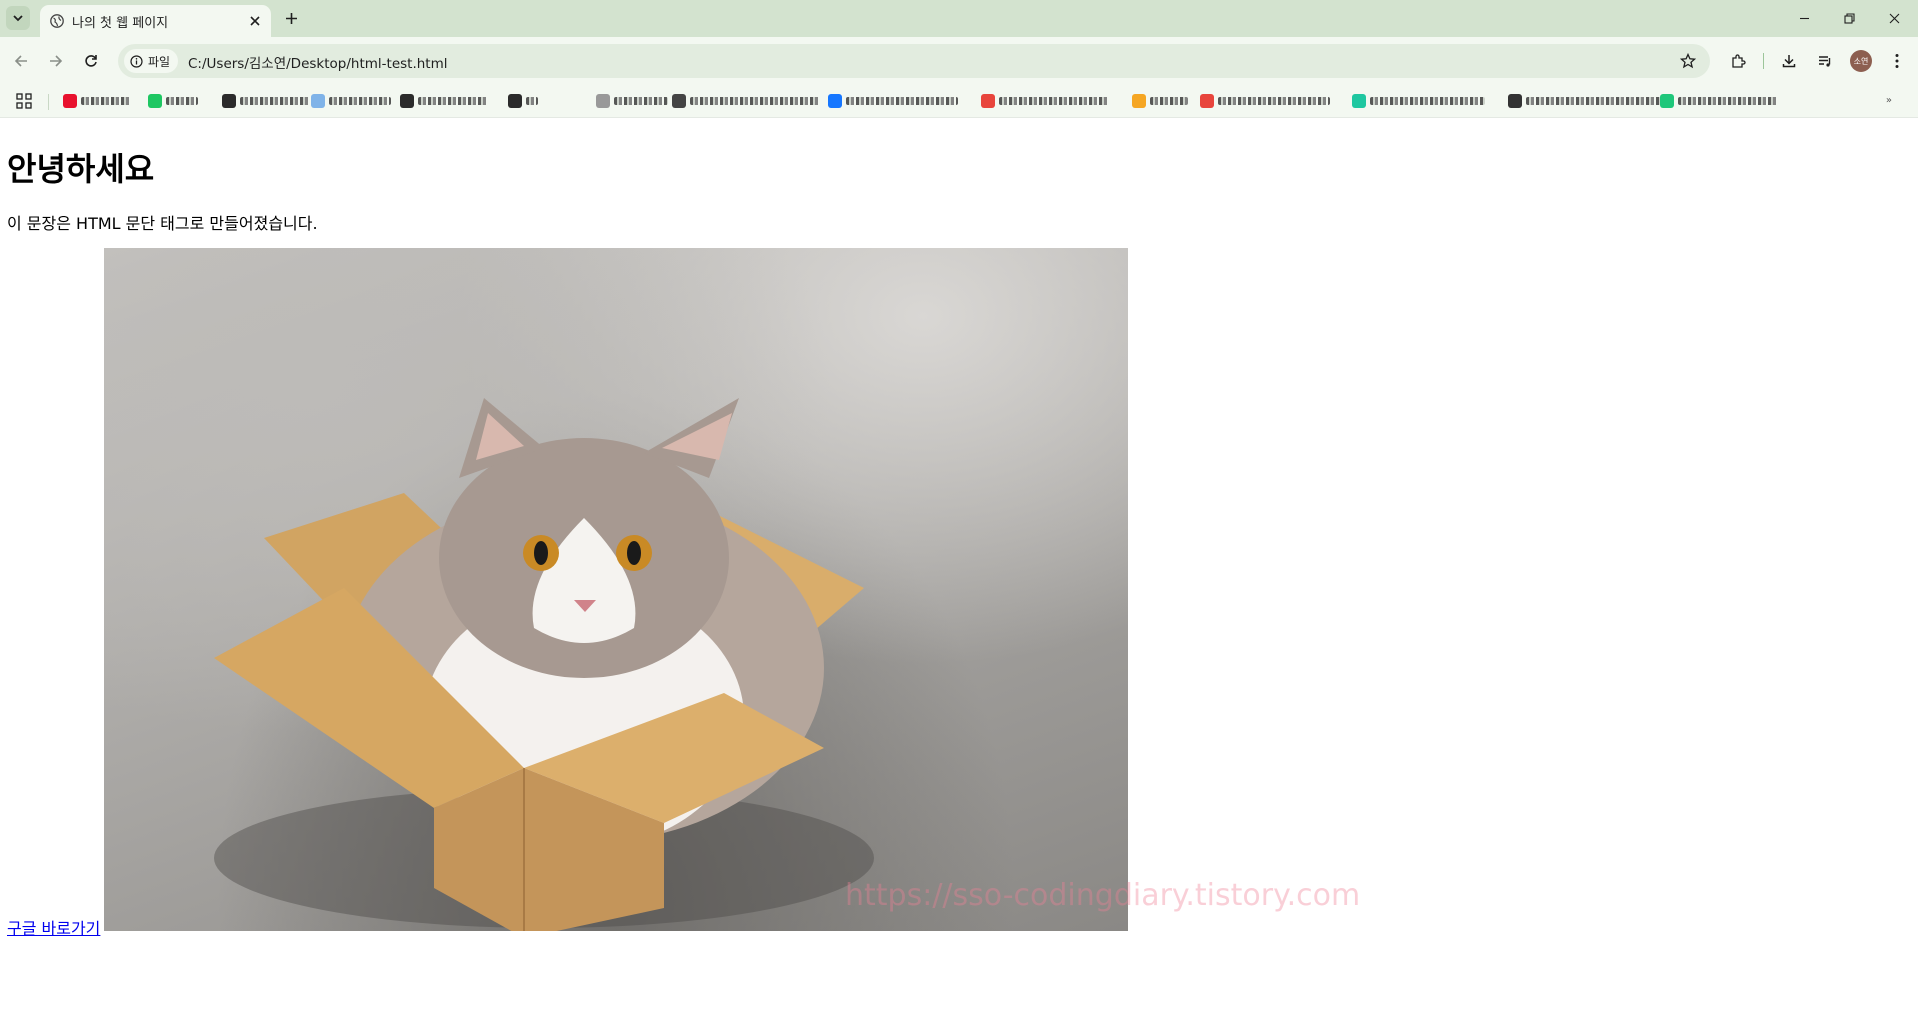 Image resolution: width=1918 pixels, height=1026 pixels. What do you see at coordinates (57, 21) in the screenshot?
I see `globe-icon` at bounding box center [57, 21].